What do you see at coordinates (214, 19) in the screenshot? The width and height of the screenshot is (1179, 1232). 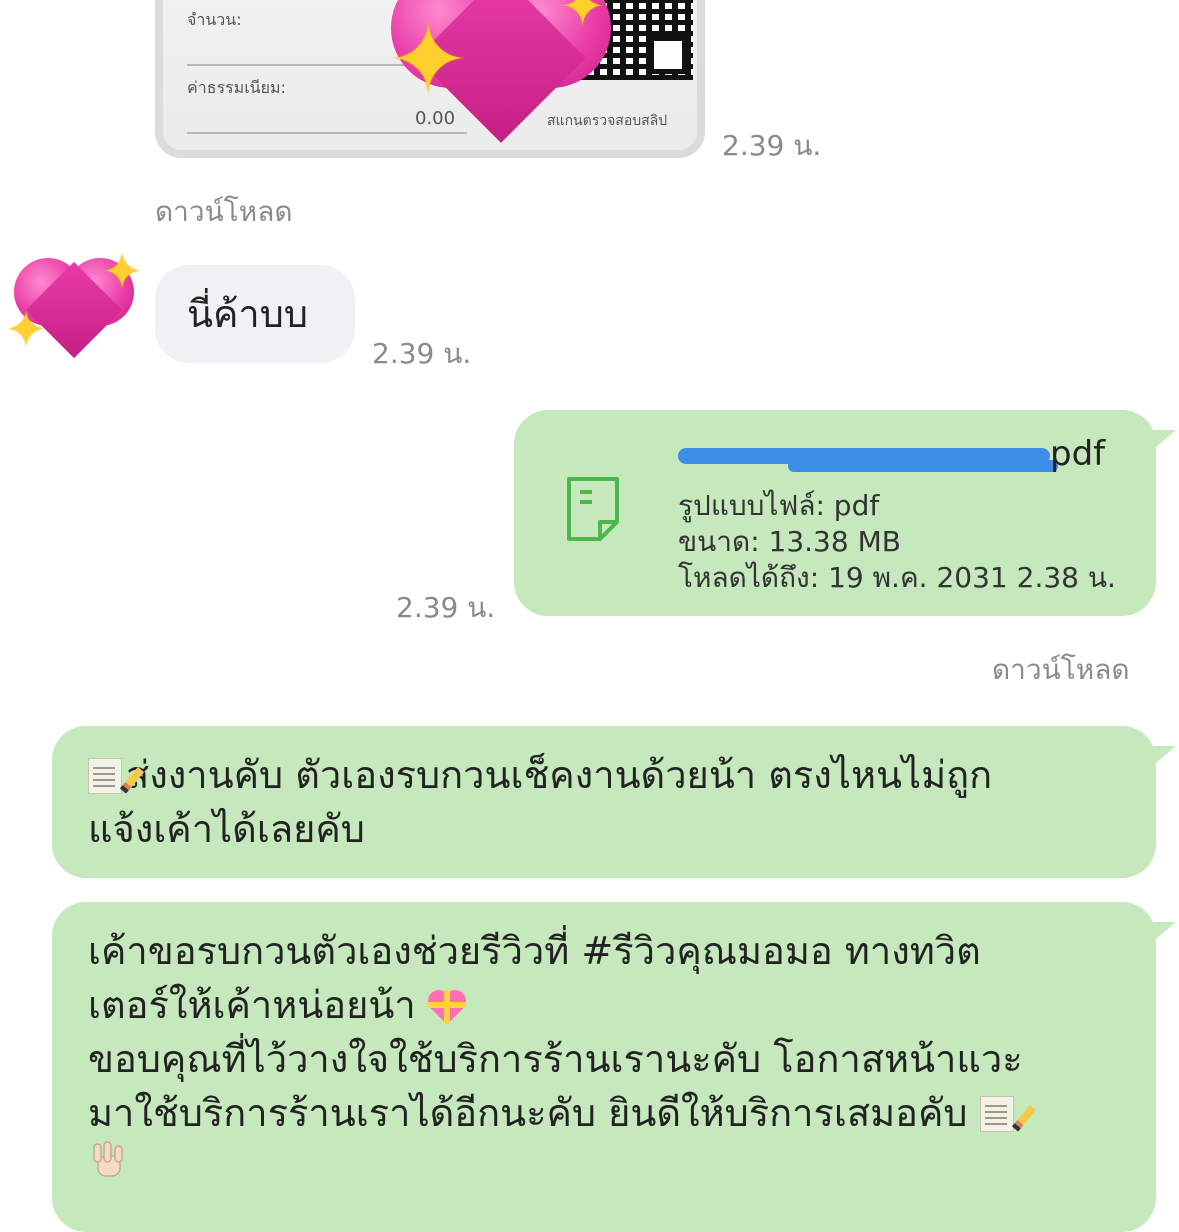 I see `slip-amount-label: จำนวน:` at bounding box center [214, 19].